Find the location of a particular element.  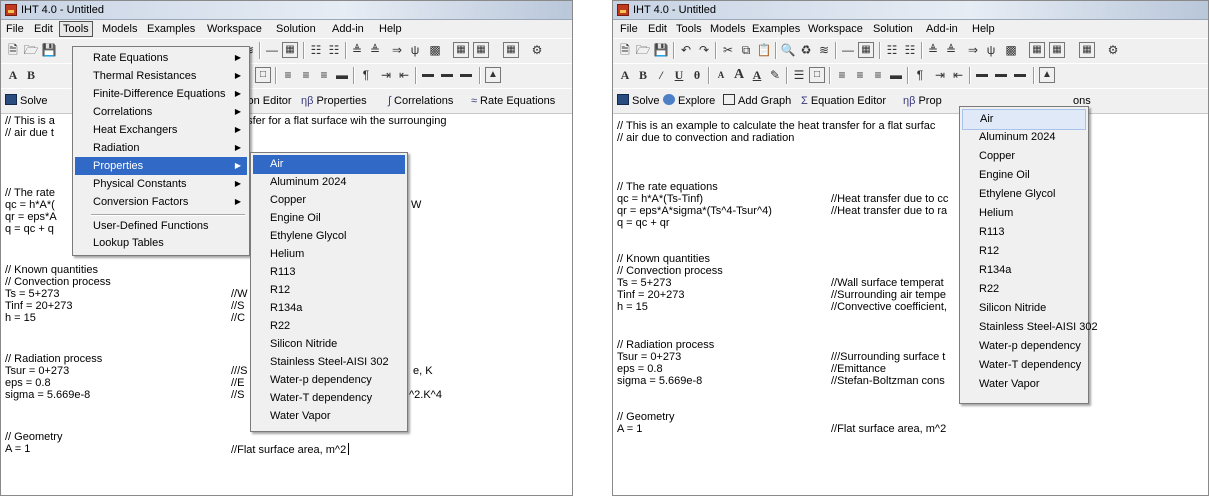

tools-menu-item: Radiation ▶ is located at coordinates (161, 148).